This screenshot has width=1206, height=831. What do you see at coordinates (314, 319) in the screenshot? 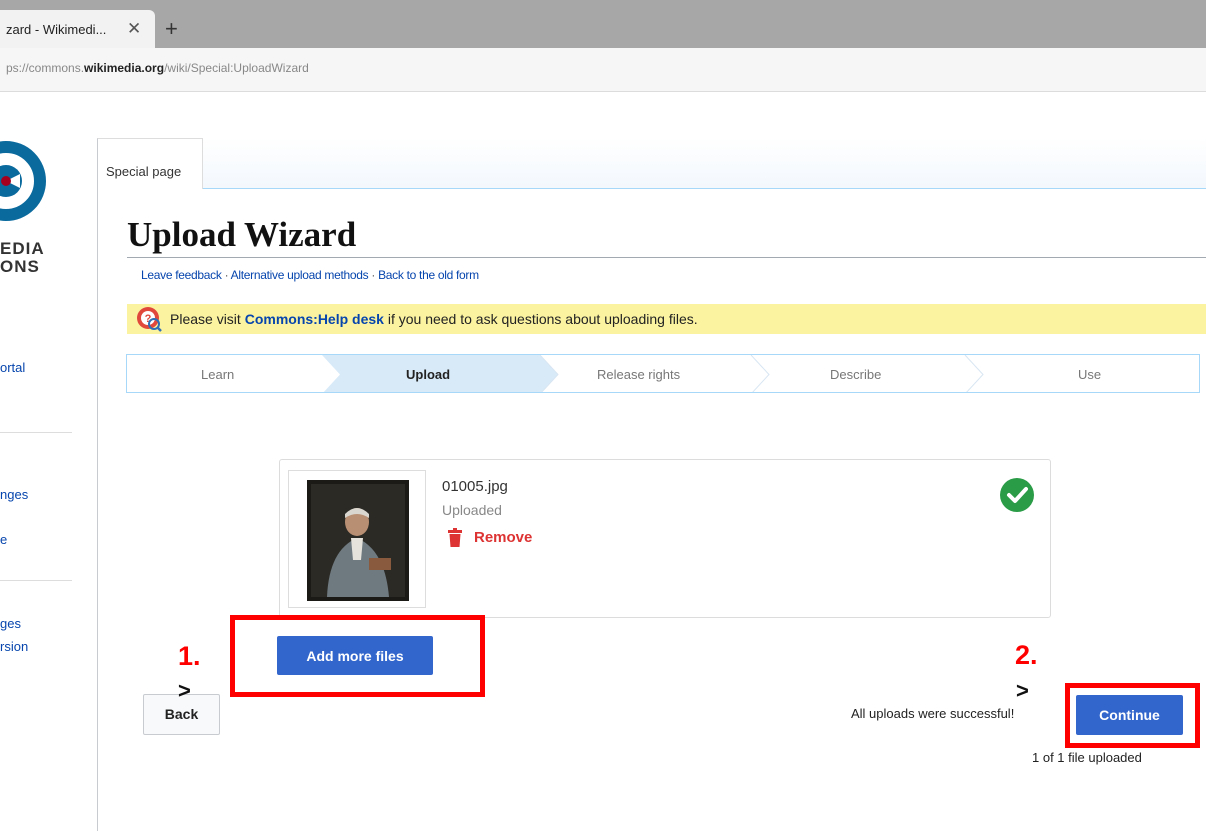
I see `help-desk-link: Commons:Help desk` at bounding box center [314, 319].